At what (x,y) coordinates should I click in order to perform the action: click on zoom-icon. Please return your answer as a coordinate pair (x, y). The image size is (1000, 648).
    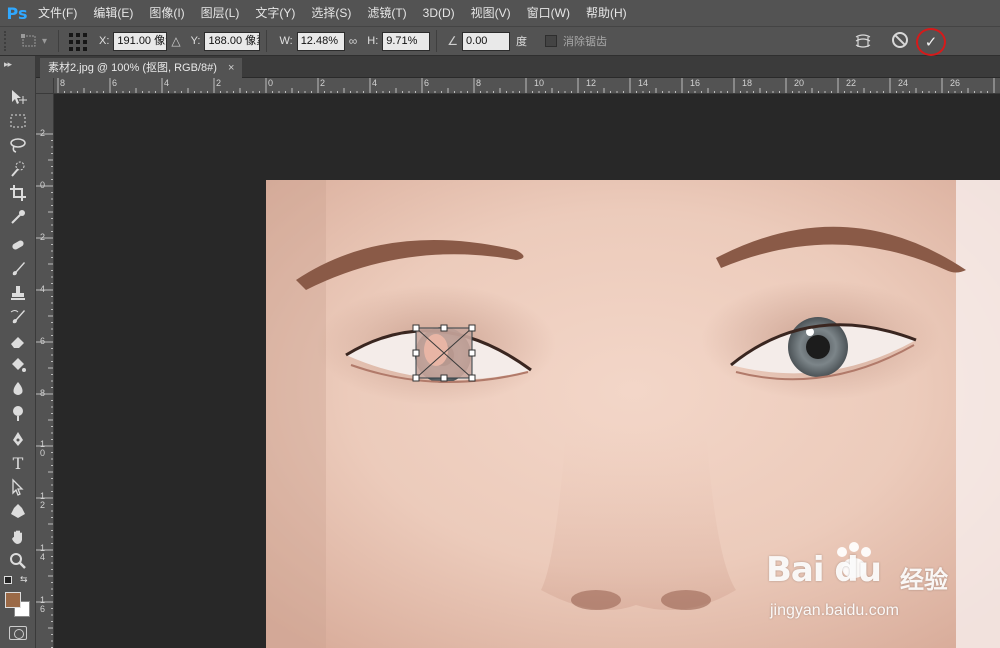
    Looking at the image, I should click on (18, 561).